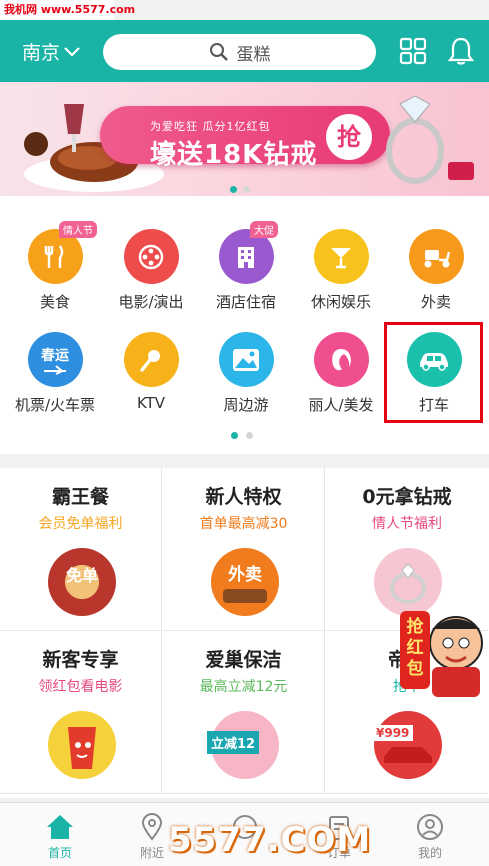 The height and width of the screenshot is (866, 489). I want to click on category-movie: 电影/演出, so click(151, 270).